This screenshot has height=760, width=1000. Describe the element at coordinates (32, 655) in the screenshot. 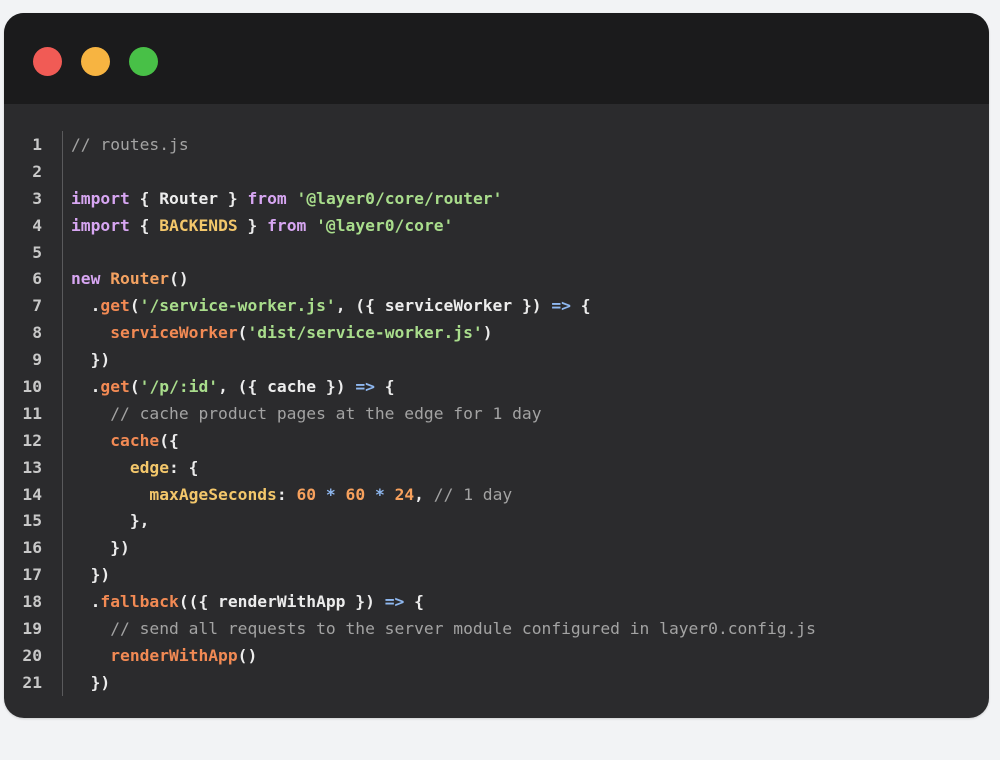

I see `line-number: 20` at that location.